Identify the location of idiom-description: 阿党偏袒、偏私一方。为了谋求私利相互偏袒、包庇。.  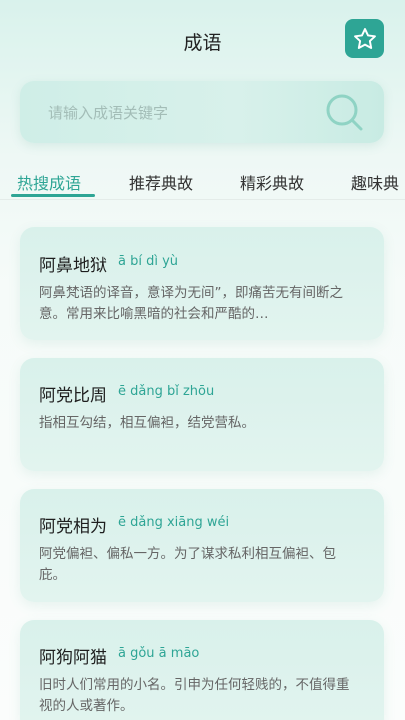
(187, 564).